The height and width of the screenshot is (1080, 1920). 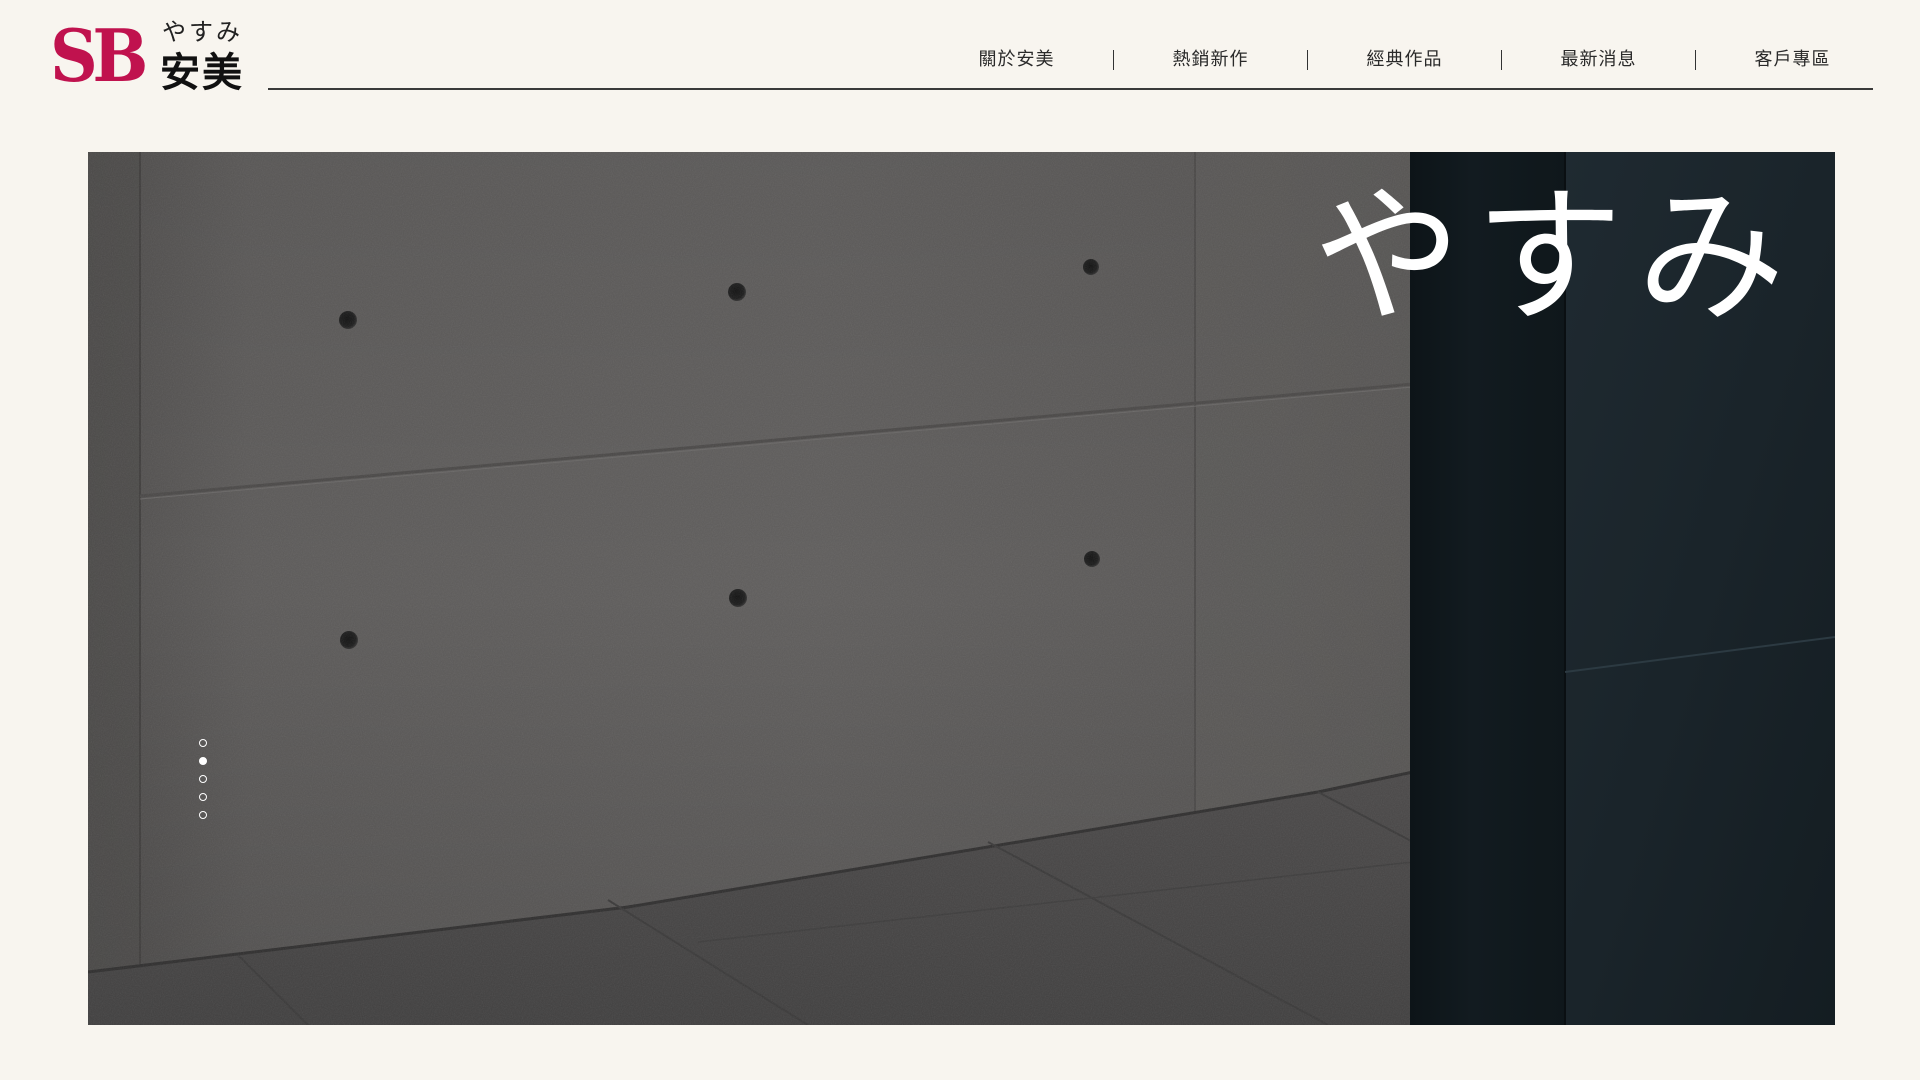 What do you see at coordinates (1016, 60) in the screenshot?
I see `nav-item-about: 關於安美` at bounding box center [1016, 60].